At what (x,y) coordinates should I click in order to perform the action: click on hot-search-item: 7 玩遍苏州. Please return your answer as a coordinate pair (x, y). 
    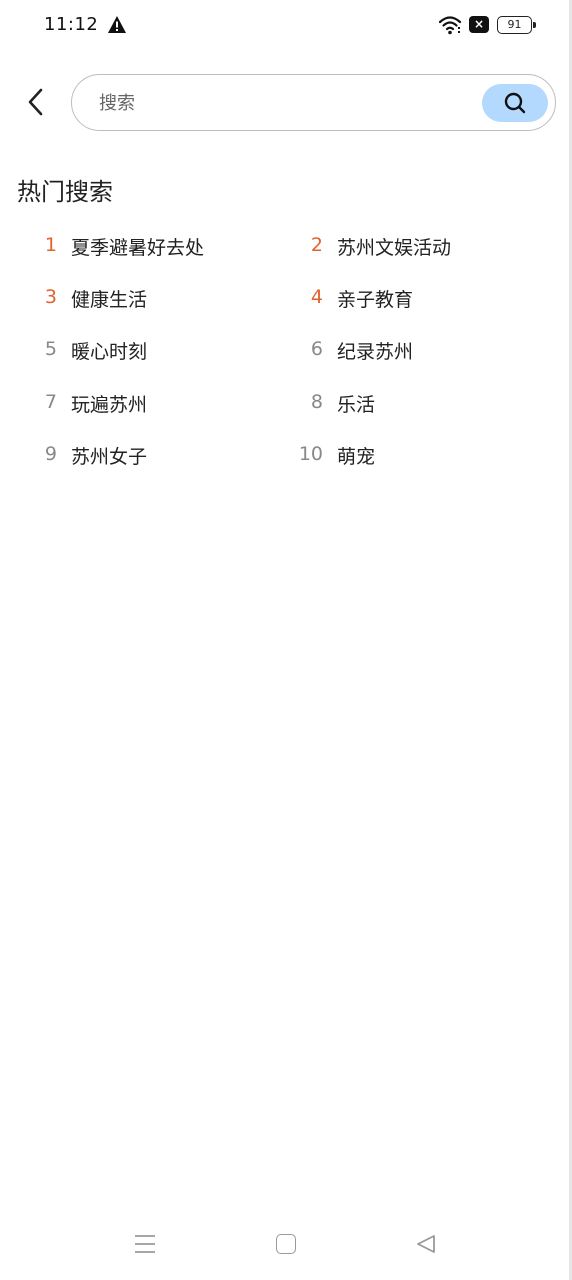
    Looking at the image, I should click on (147, 404).